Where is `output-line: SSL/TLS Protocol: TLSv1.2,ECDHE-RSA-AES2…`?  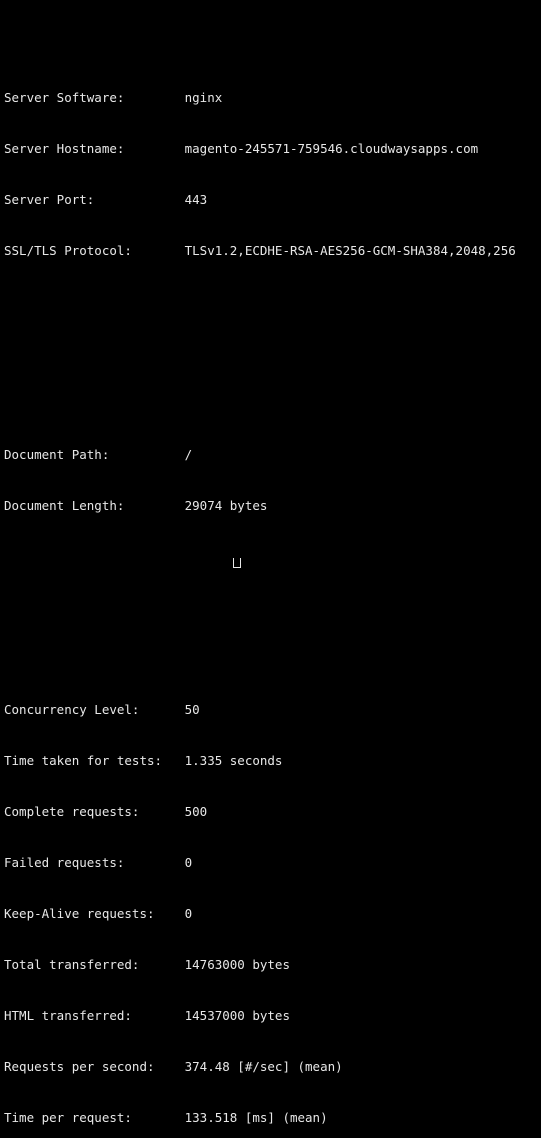
output-line: SSL/TLS Protocol: TLSv1.2,ECDHE-RSA-AES2… is located at coordinates (260, 250).